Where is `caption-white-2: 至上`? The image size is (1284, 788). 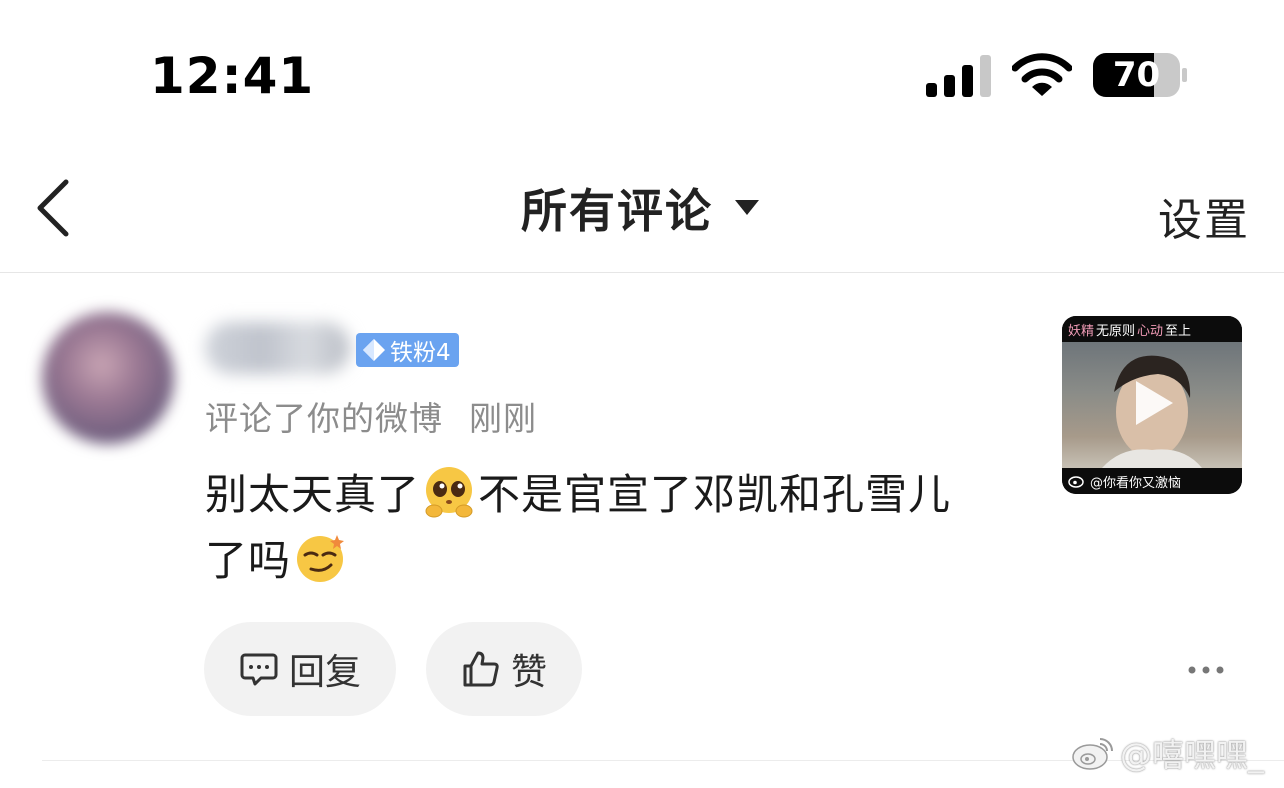
caption-white-2: 至上 is located at coordinates (1178, 331).